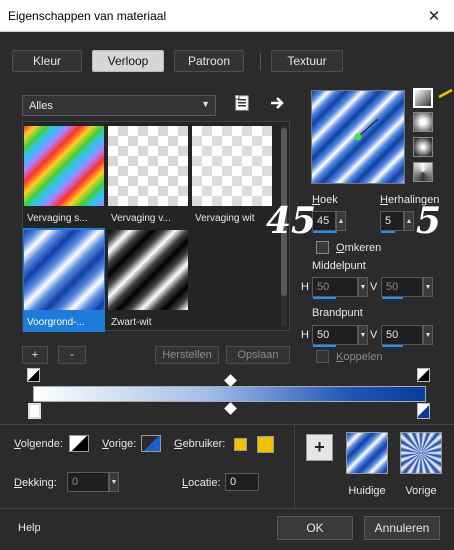 Image resolution: width=454 pixels, height=550 pixels. I want to click on repeats-value: 5, so click(388, 221).